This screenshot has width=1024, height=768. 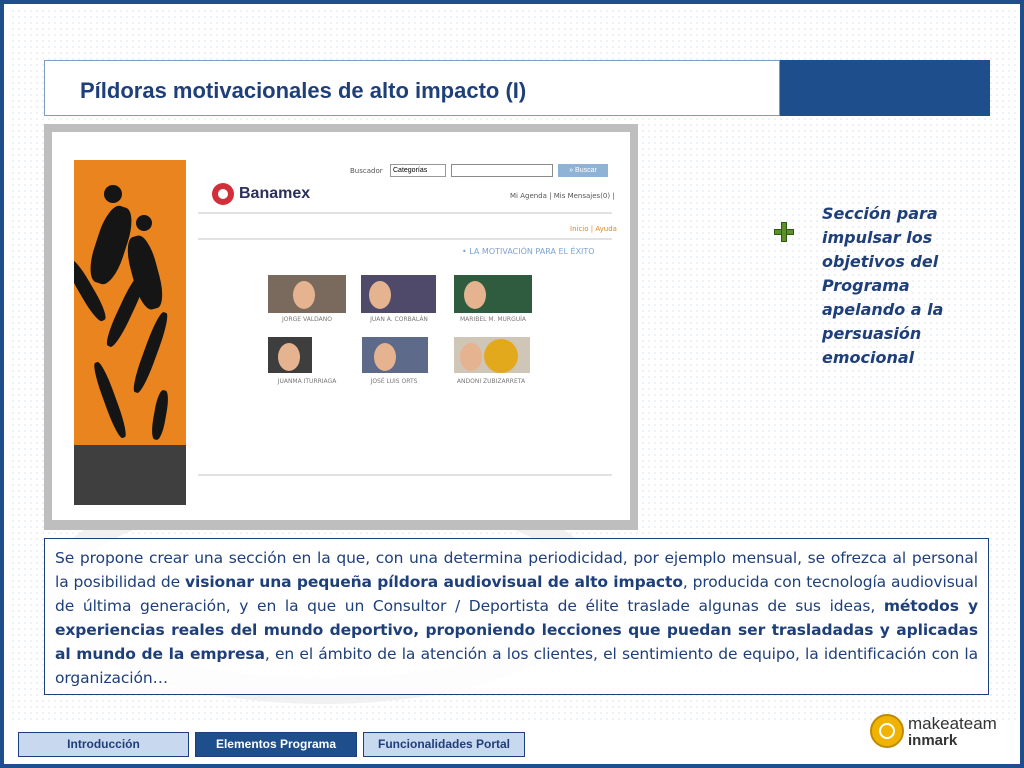 What do you see at coordinates (276, 744) in the screenshot?
I see `nav-elementos-button: Elementos Programa` at bounding box center [276, 744].